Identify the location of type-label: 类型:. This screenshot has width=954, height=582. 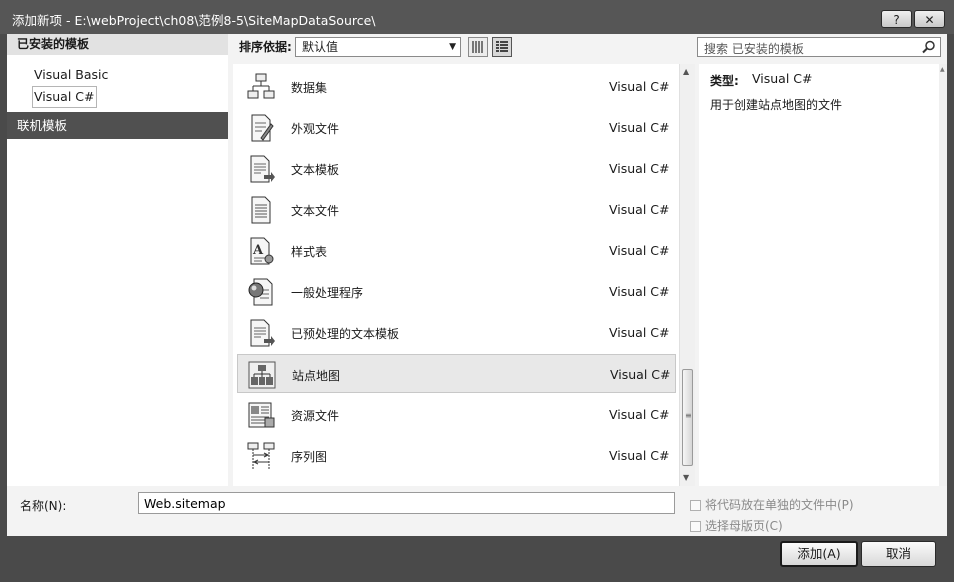
(724, 81).